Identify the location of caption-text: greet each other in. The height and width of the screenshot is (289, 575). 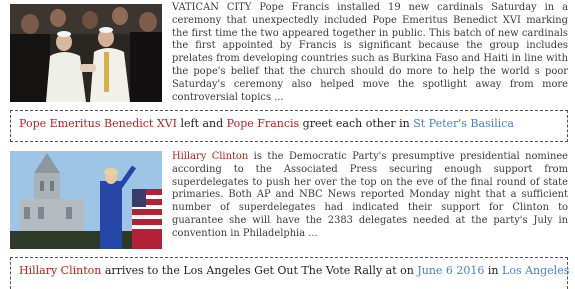
(356, 123).